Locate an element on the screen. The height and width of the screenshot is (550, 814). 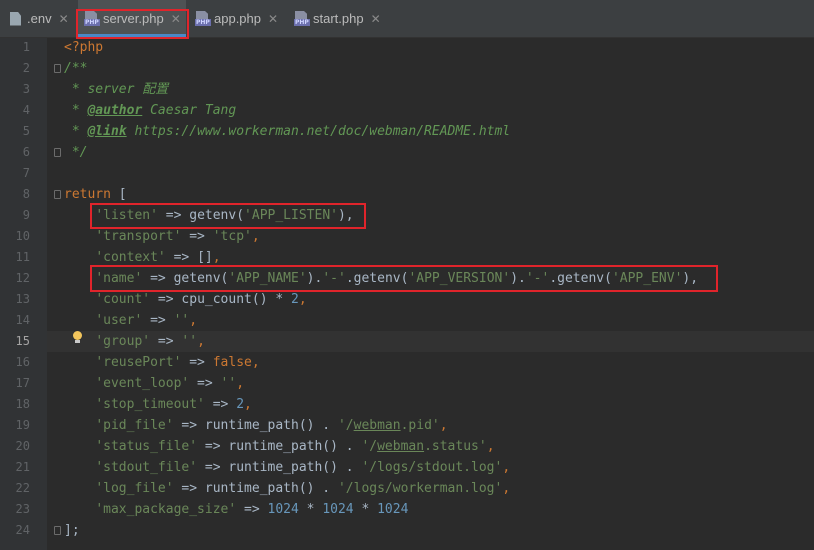
line-number: 19 is located at coordinates (22, 425).